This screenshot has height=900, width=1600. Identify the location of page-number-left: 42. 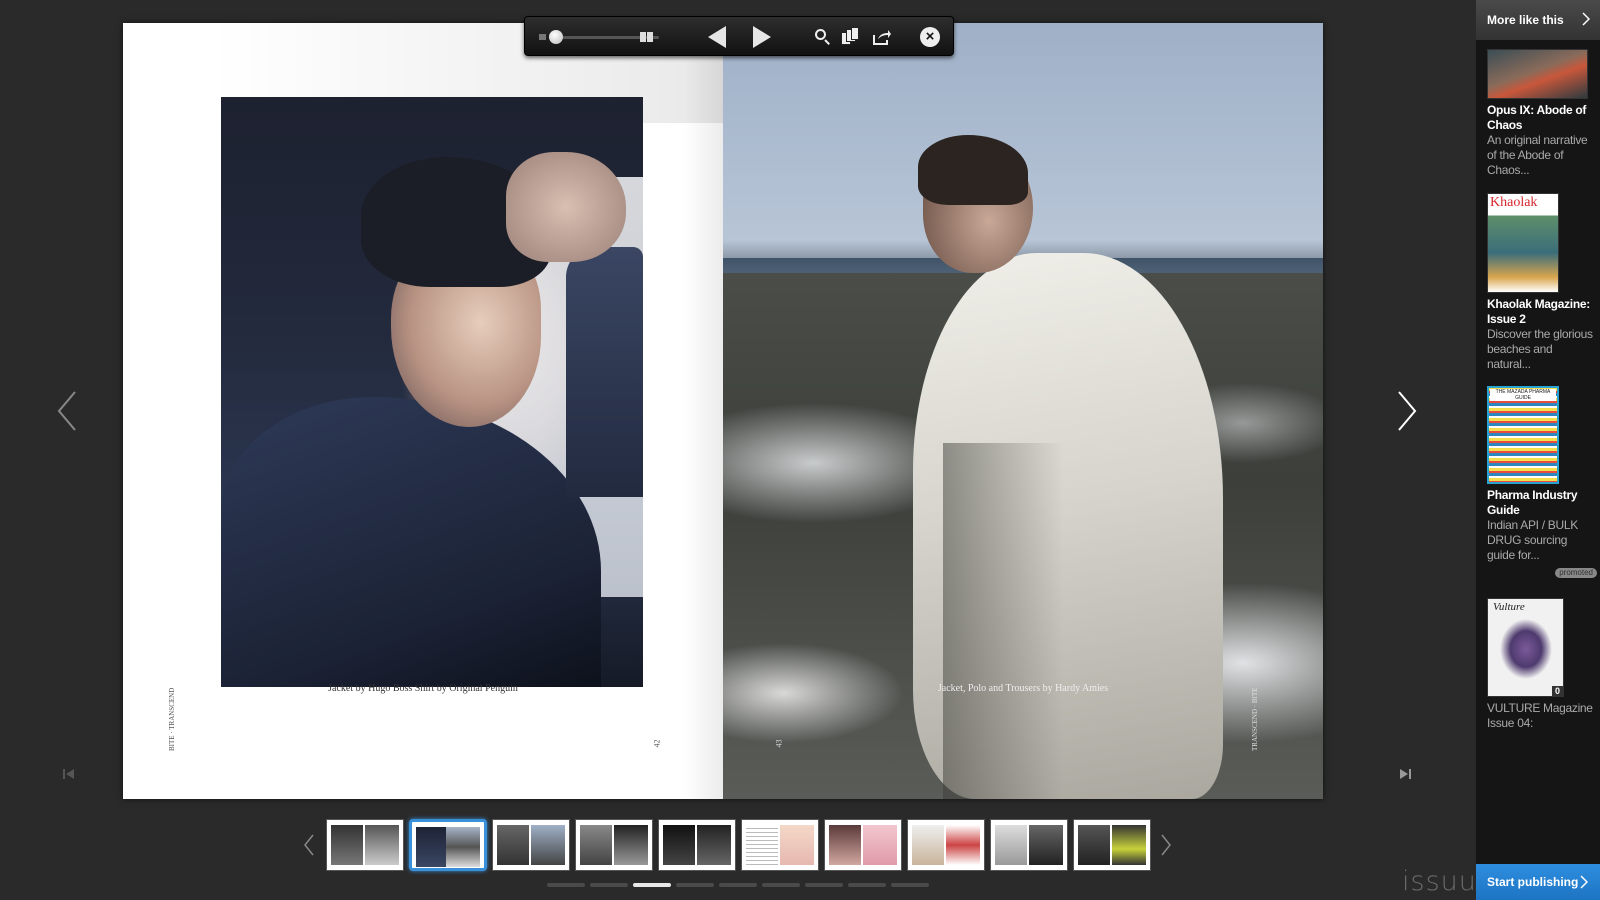
(657, 743).